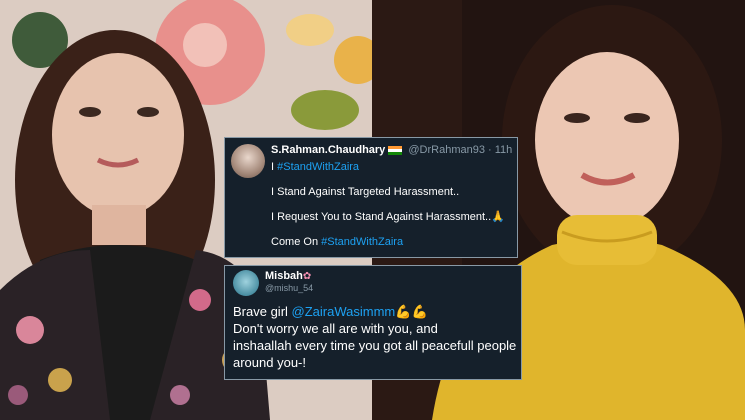  What do you see at coordinates (446, 150) in the screenshot?
I see `author-handle: @DrRahman93` at bounding box center [446, 150].